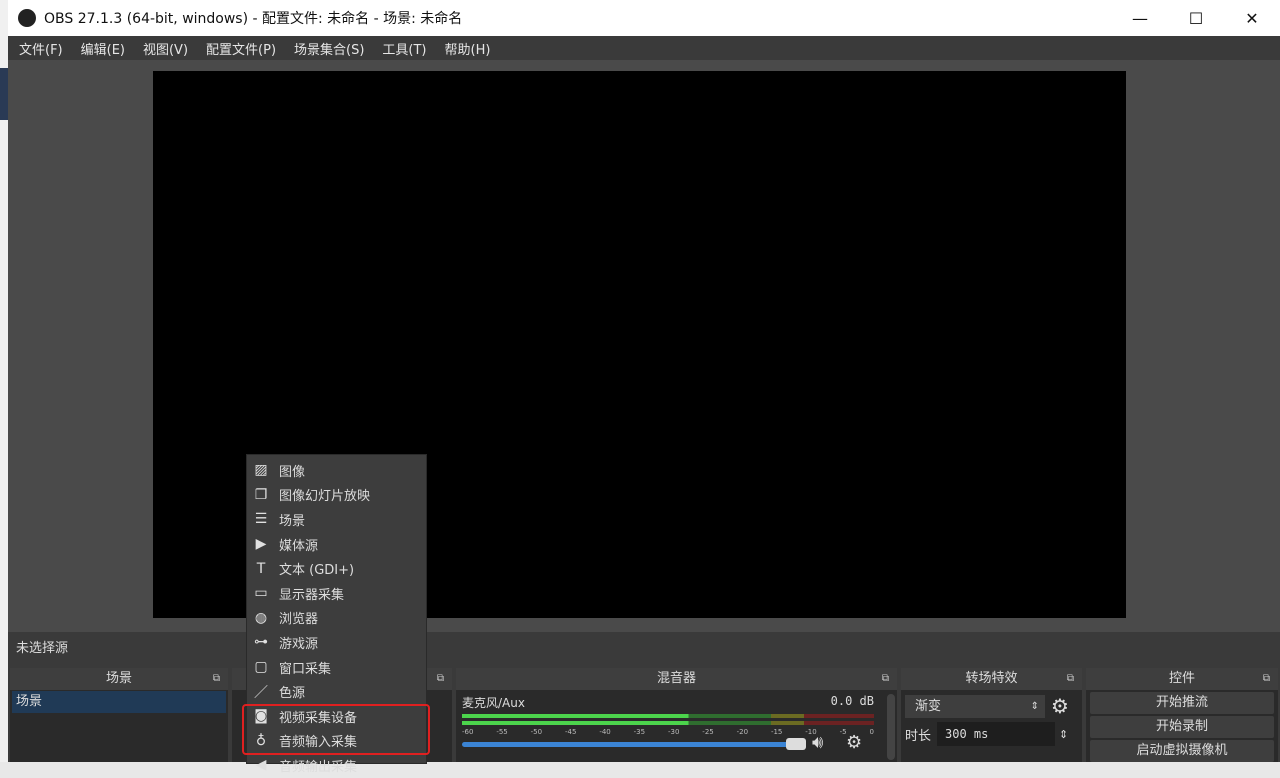  What do you see at coordinates (325, 497) in the screenshot?
I see `menu-item-label: 图像幻灯片放映` at bounding box center [325, 497].